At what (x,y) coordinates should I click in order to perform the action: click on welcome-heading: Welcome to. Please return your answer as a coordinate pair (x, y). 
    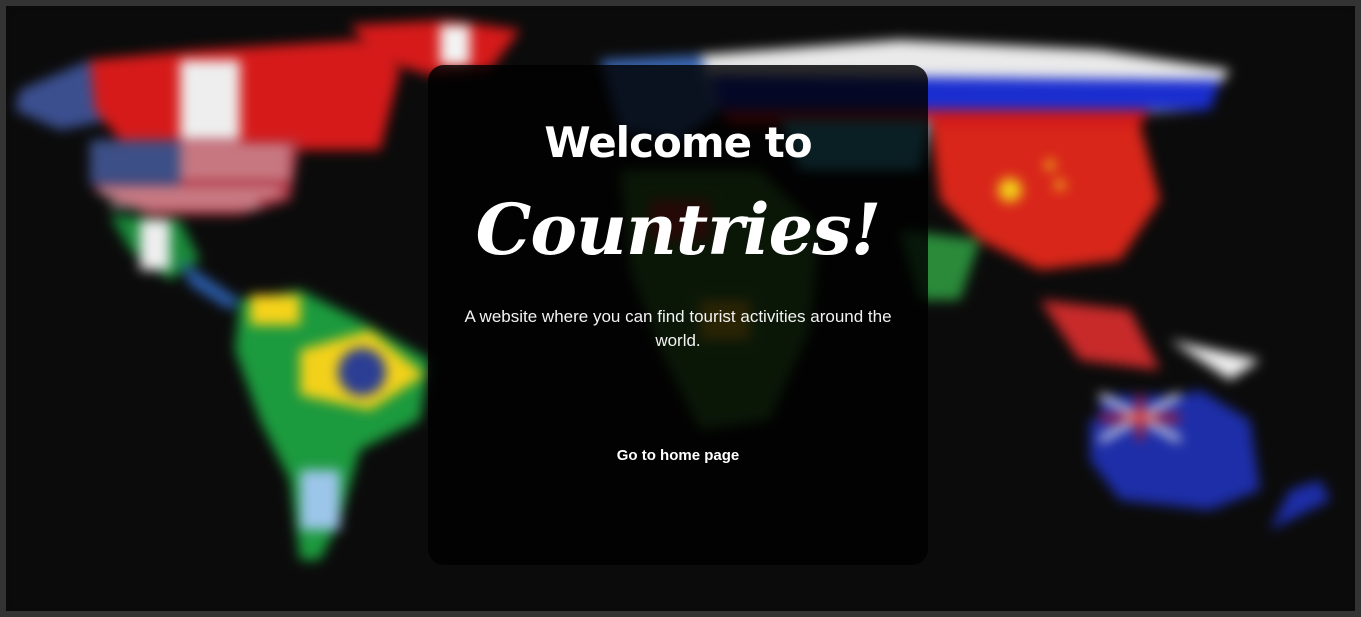
    Looking at the image, I should click on (678, 142).